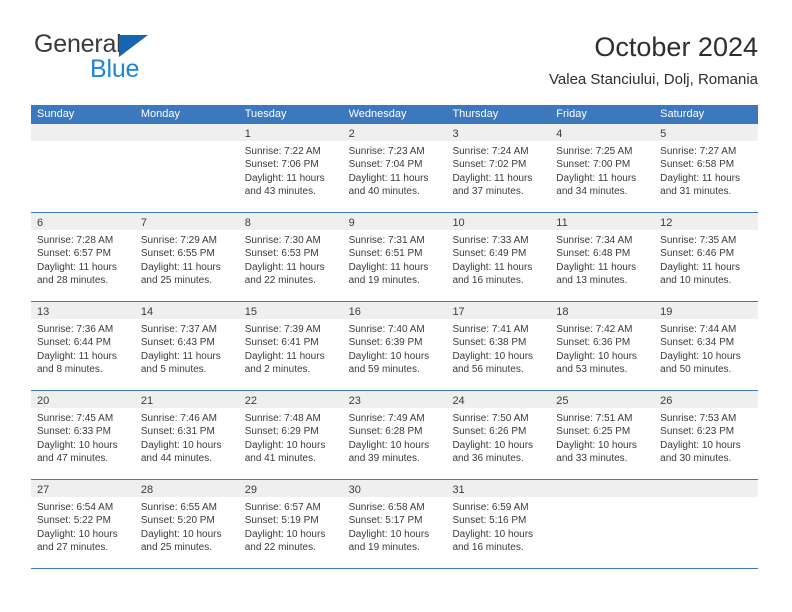 This screenshot has width=792, height=612. Describe the element at coordinates (154, 44) in the screenshot. I see `brand-logo-top: General` at that location.